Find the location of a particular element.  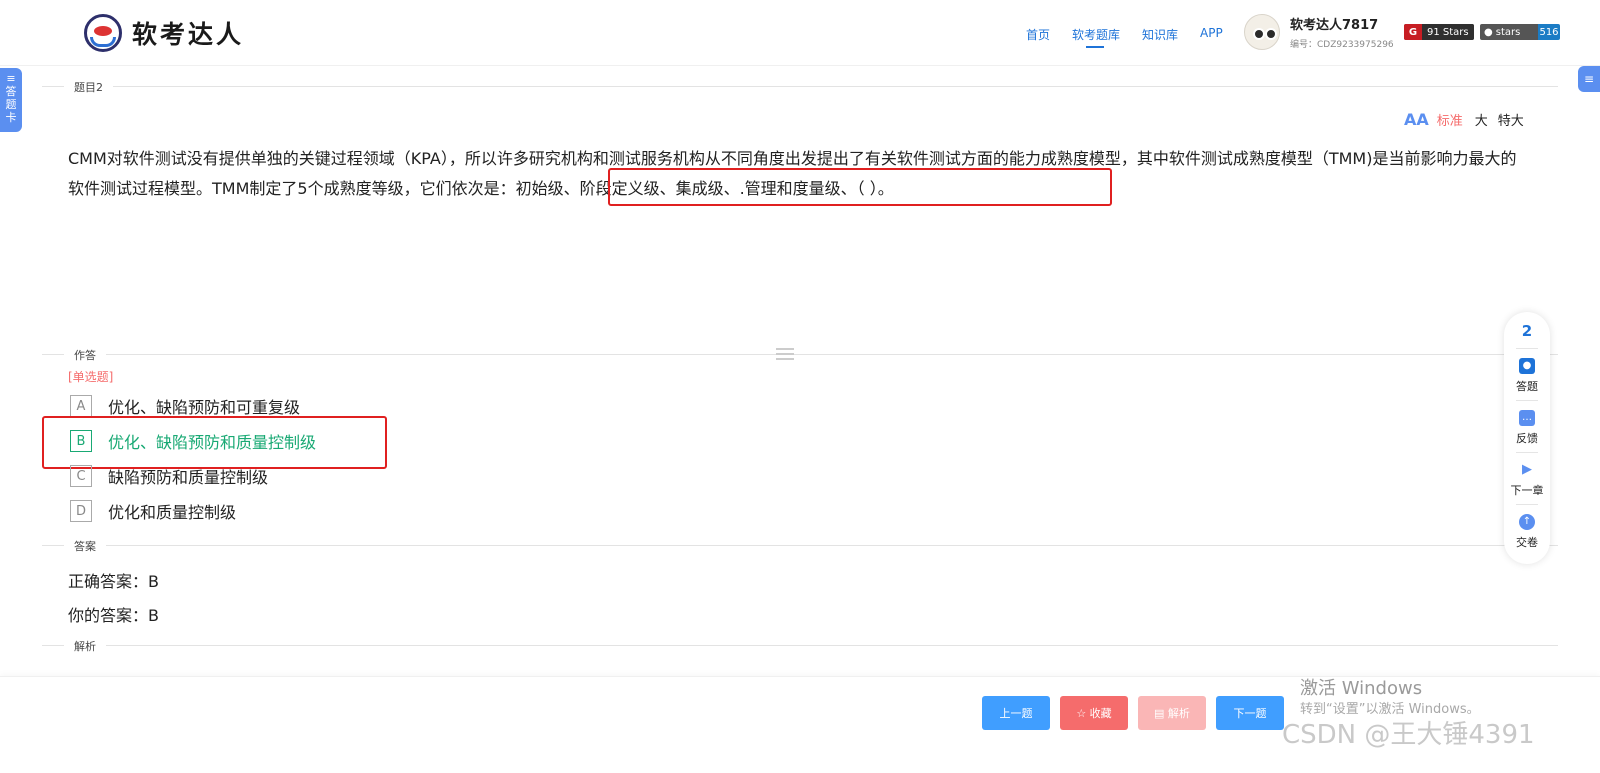

logo: 软考达人 is located at coordinates (164, 33).